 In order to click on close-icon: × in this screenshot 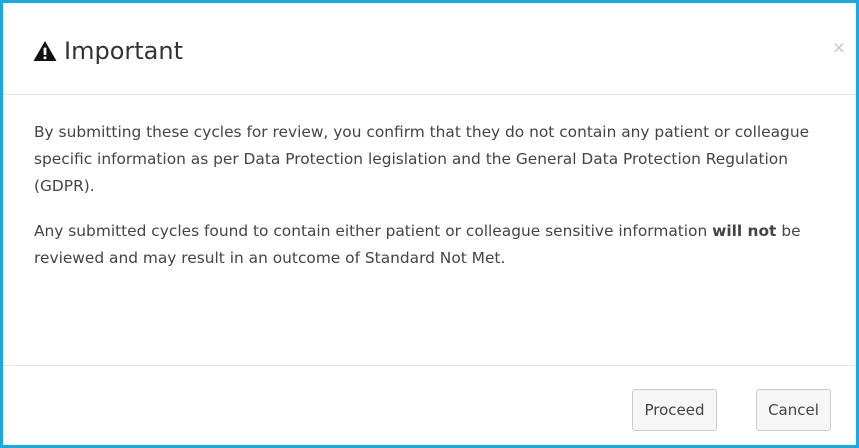, I will do `click(839, 48)`.